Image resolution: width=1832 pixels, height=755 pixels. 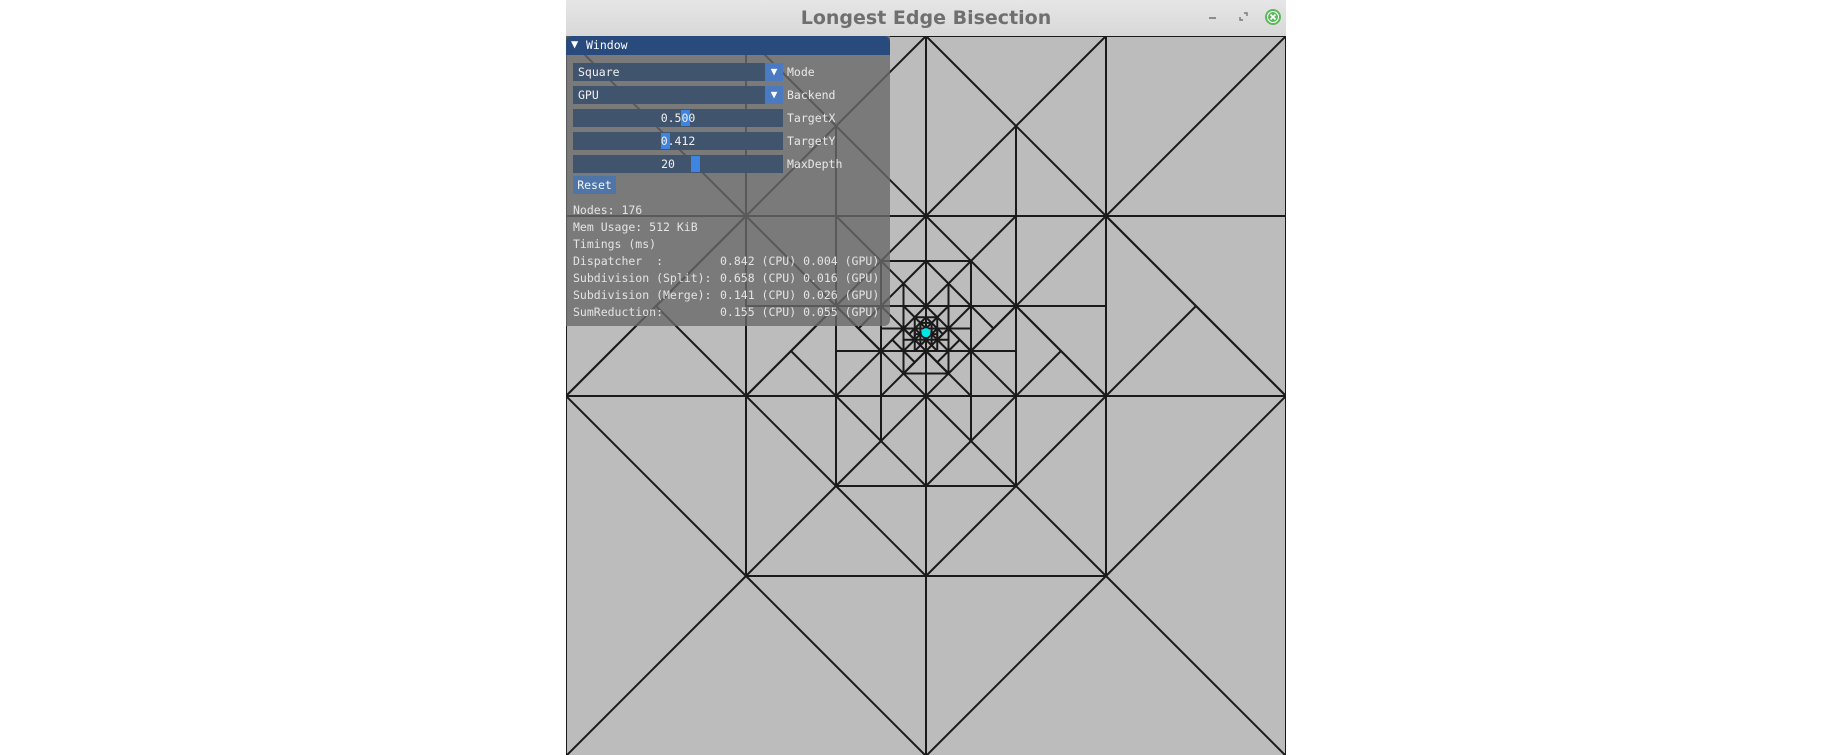 What do you see at coordinates (800, 312) in the screenshot?
I see `timing-value: 0.155 (CPU) 0.055 (GPU)` at bounding box center [800, 312].